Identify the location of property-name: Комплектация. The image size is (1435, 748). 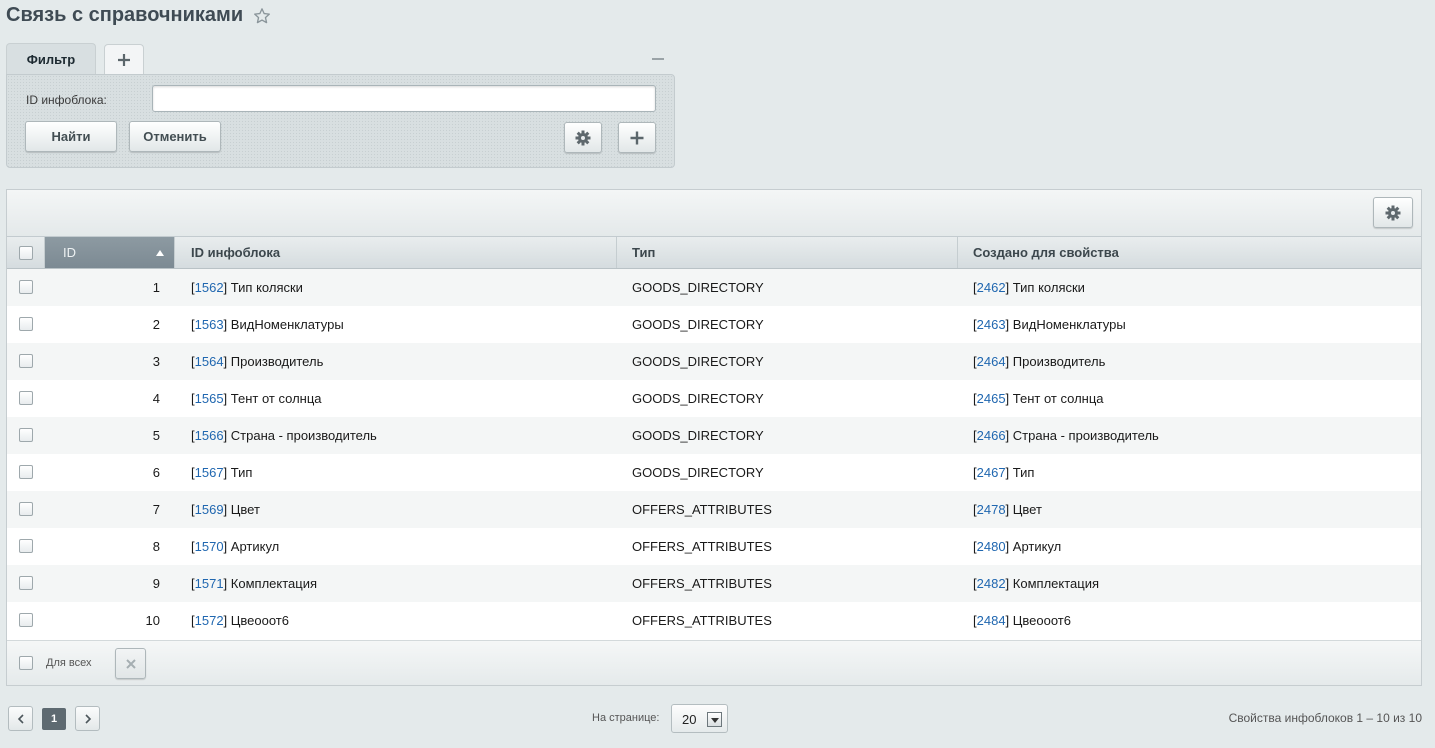
(1056, 583).